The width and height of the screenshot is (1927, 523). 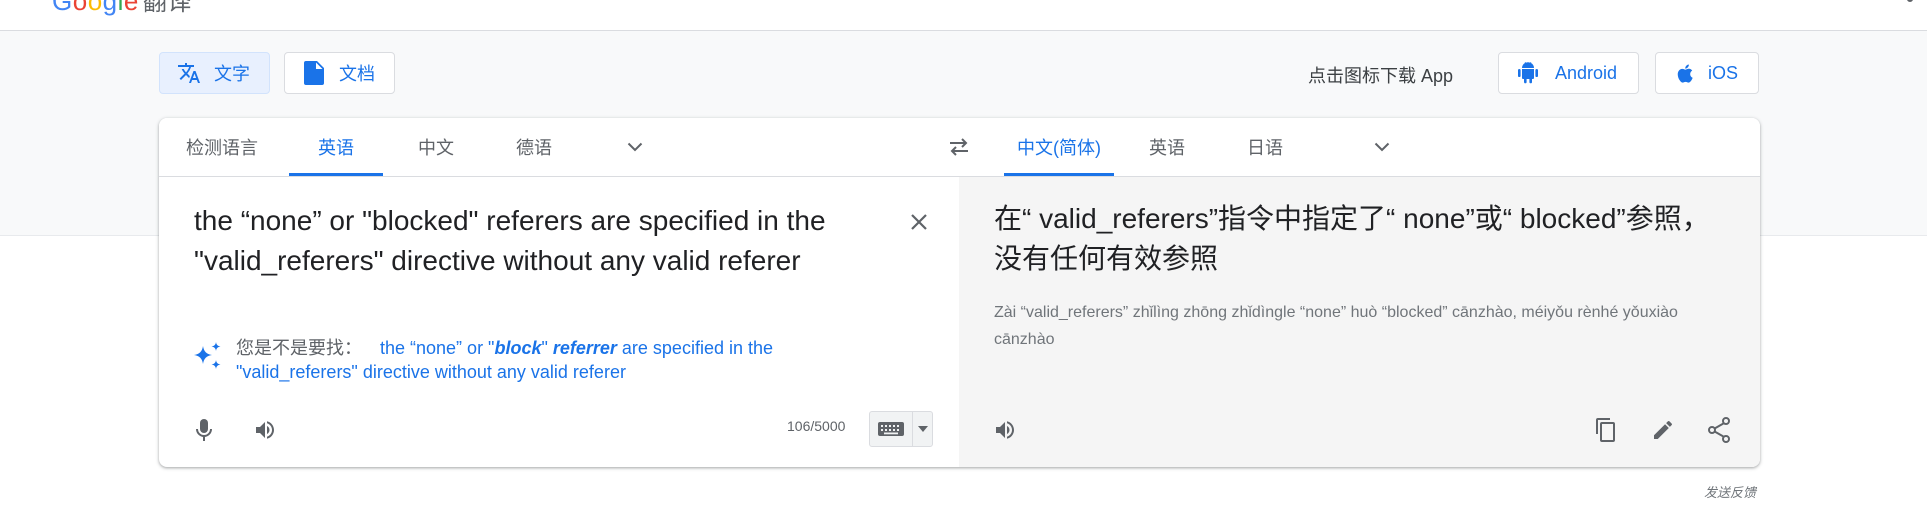 What do you see at coordinates (1167, 147) in the screenshot?
I see `target-lang-english: 英语` at bounding box center [1167, 147].